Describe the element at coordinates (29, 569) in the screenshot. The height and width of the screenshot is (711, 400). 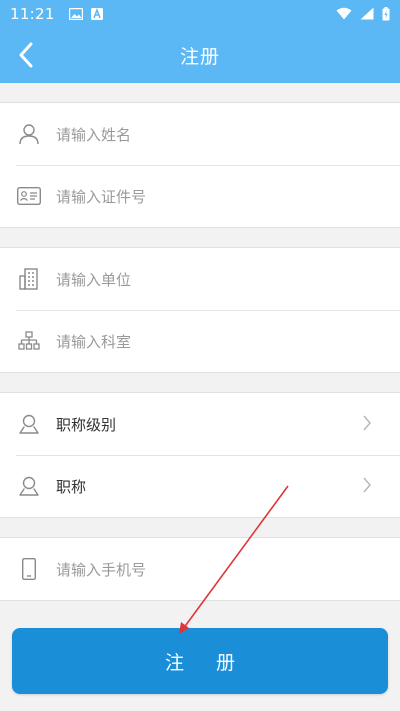
I see `phone-icon` at that location.